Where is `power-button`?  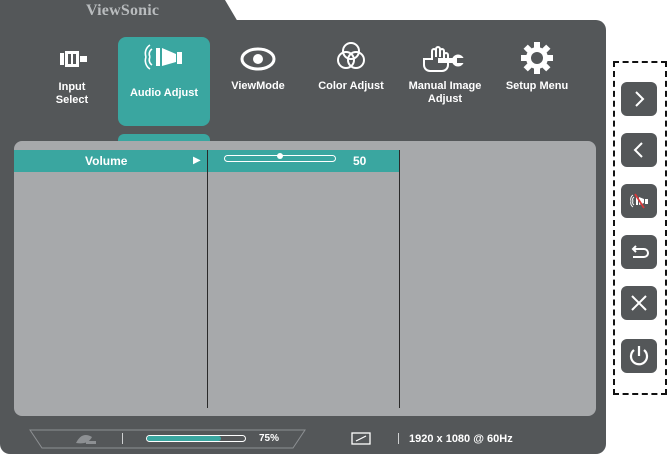
power-button is located at coordinates (639, 356).